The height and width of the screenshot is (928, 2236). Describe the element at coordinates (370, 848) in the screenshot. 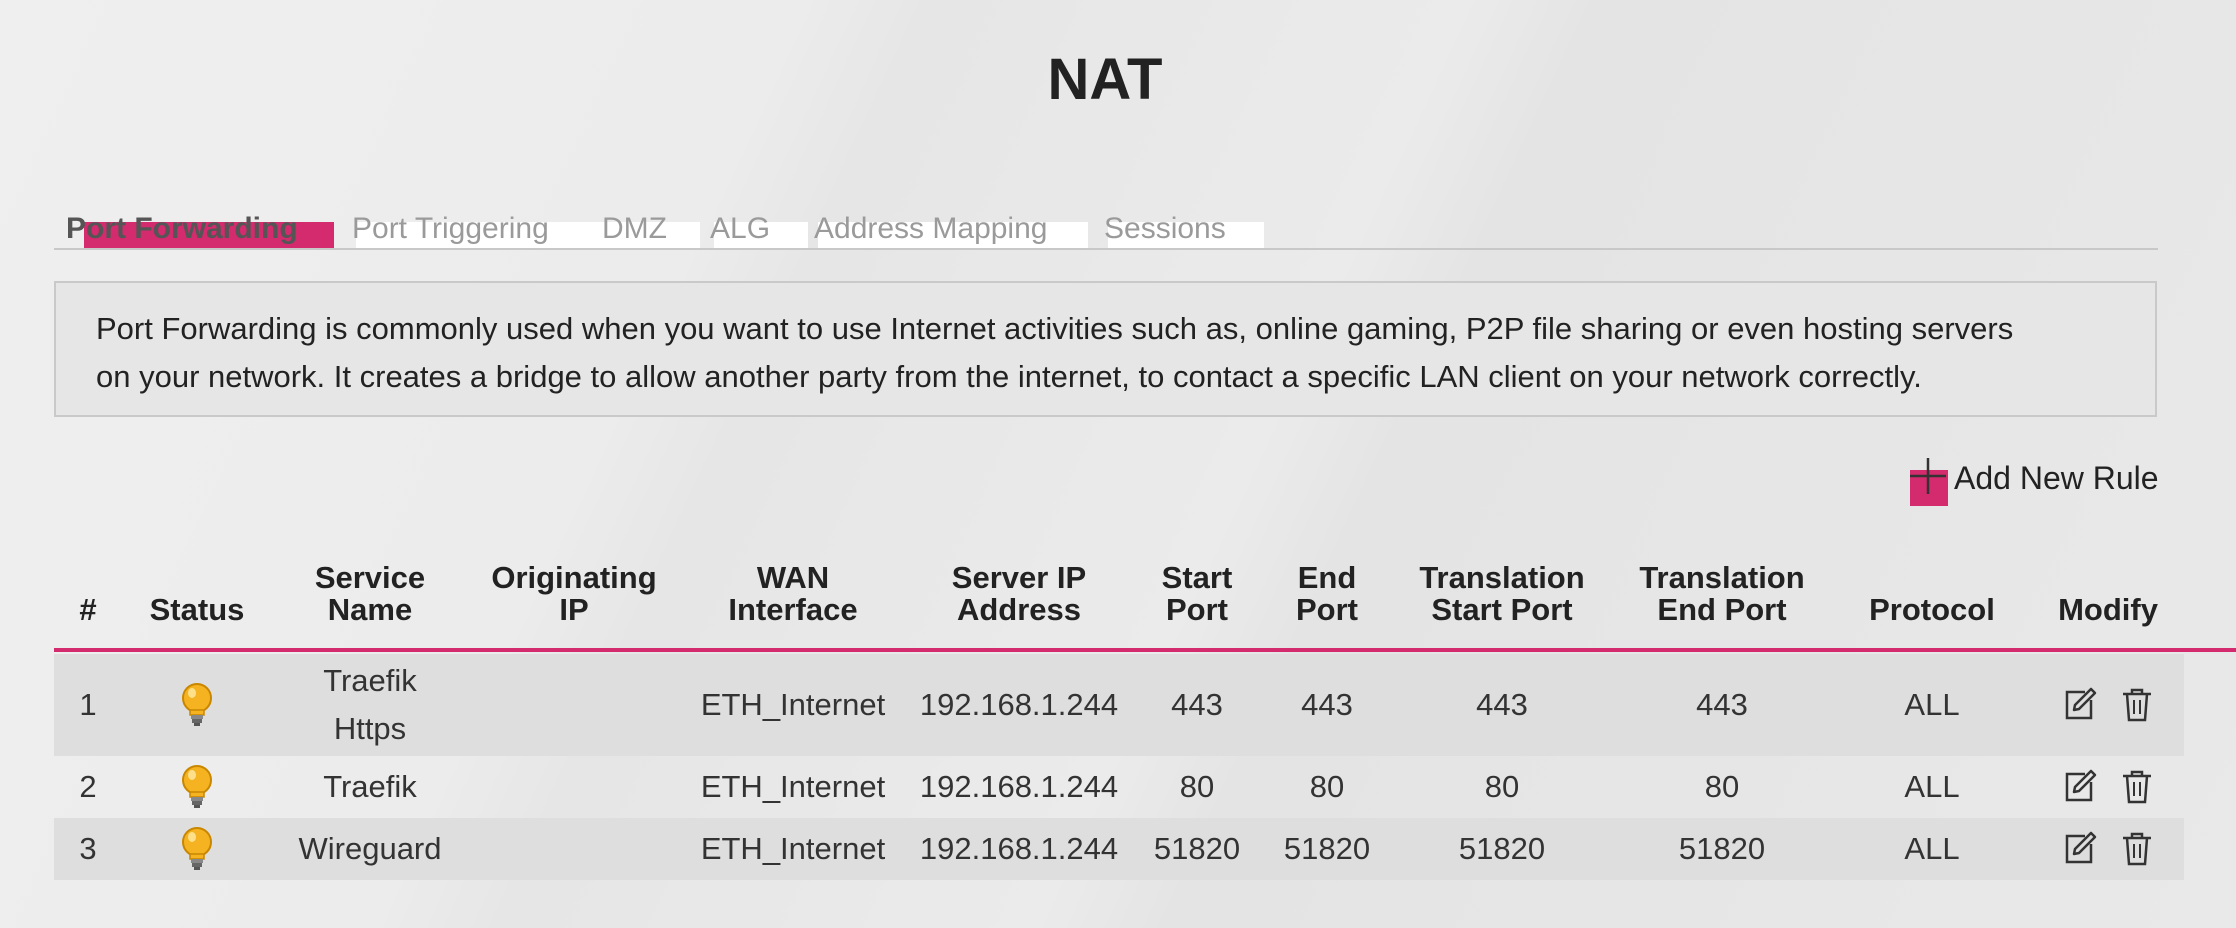

I see `cell-service-name: Wireguard` at that location.